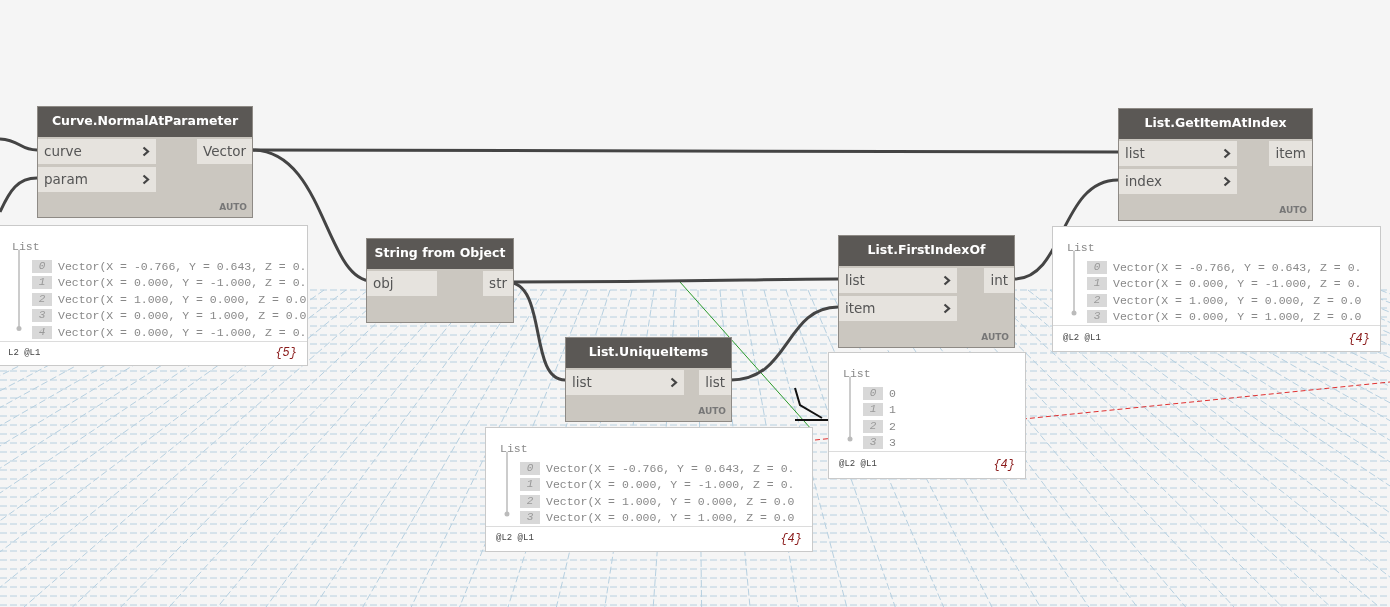 This screenshot has width=1390, height=607. Describe the element at coordinates (892, 443) in the screenshot. I see `value-text: 3` at that location.